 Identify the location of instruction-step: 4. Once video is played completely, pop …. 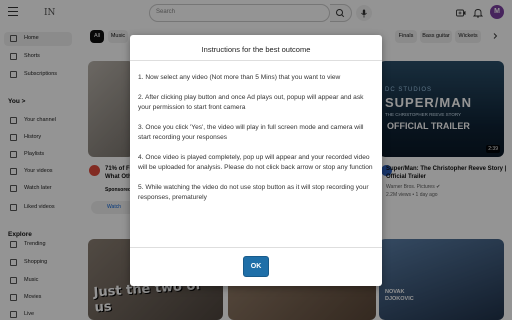
(255, 162).